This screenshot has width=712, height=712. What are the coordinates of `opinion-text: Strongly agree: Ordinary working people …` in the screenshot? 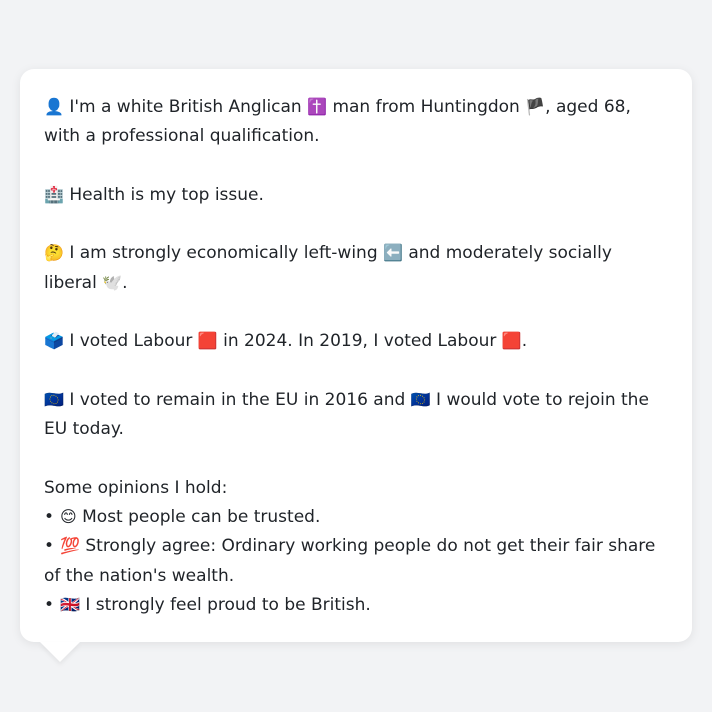 It's located at (350, 561).